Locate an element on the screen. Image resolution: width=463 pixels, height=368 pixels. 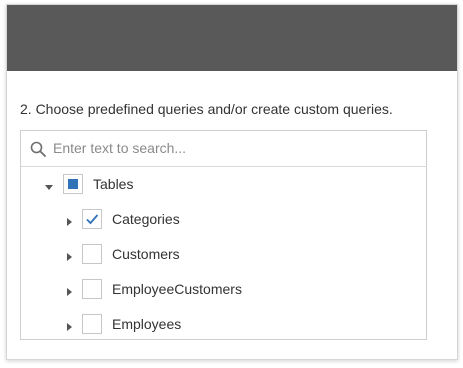
tables-checkbox is located at coordinates (73, 184).